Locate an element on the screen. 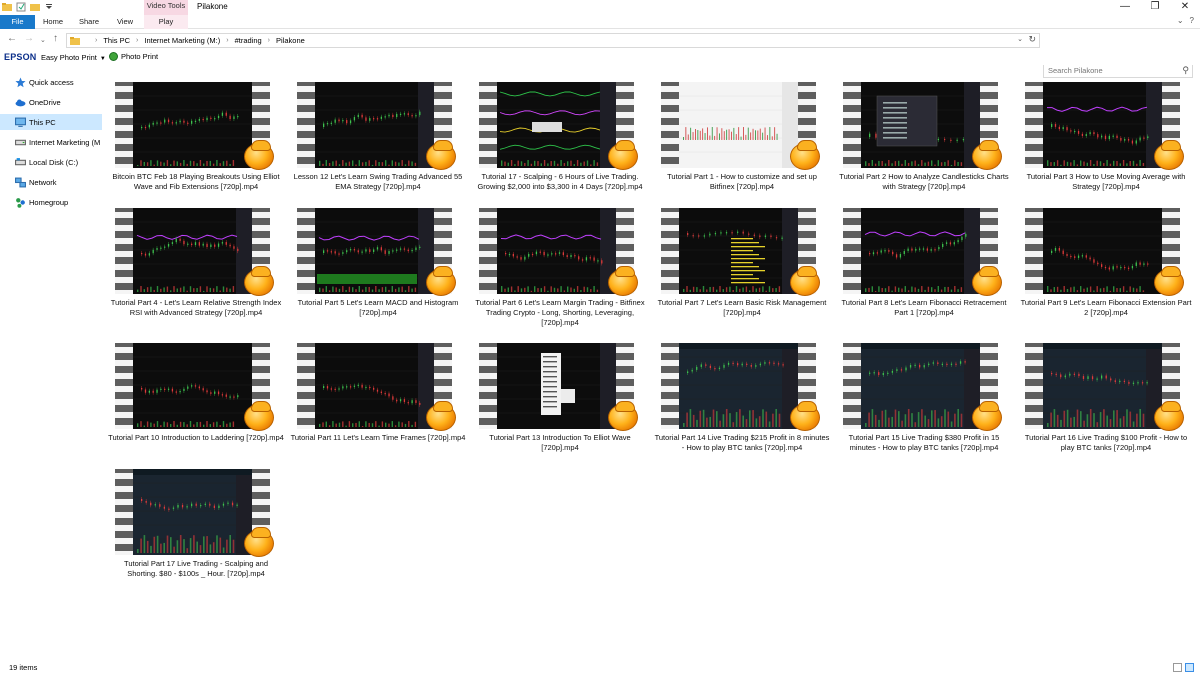 Image resolution: width=1200 pixels, height=675 pixels. photo-print-label: Photo Print is located at coordinates (140, 56).